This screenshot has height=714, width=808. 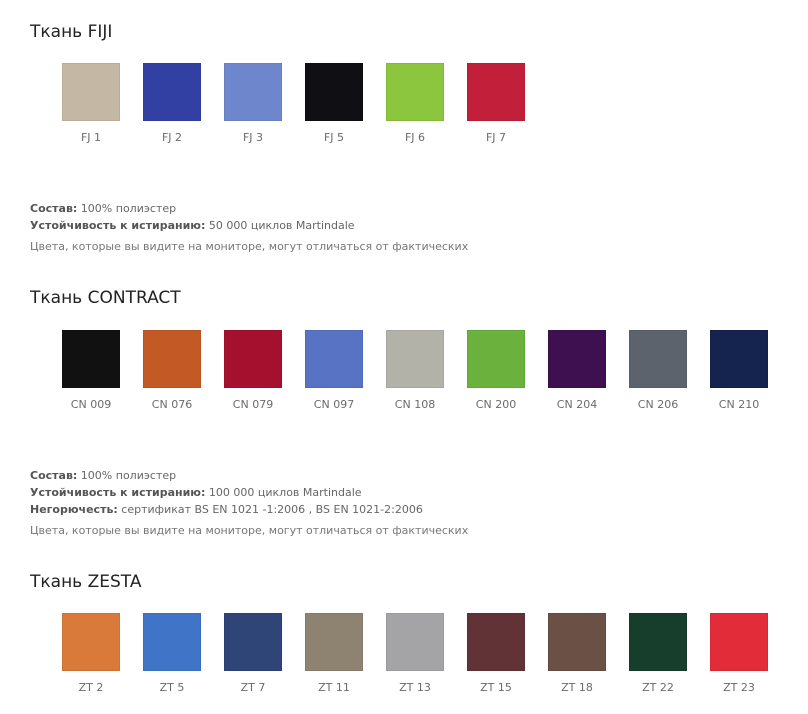 I want to click on swatch-item: ZT 5, so click(x=172, y=653).